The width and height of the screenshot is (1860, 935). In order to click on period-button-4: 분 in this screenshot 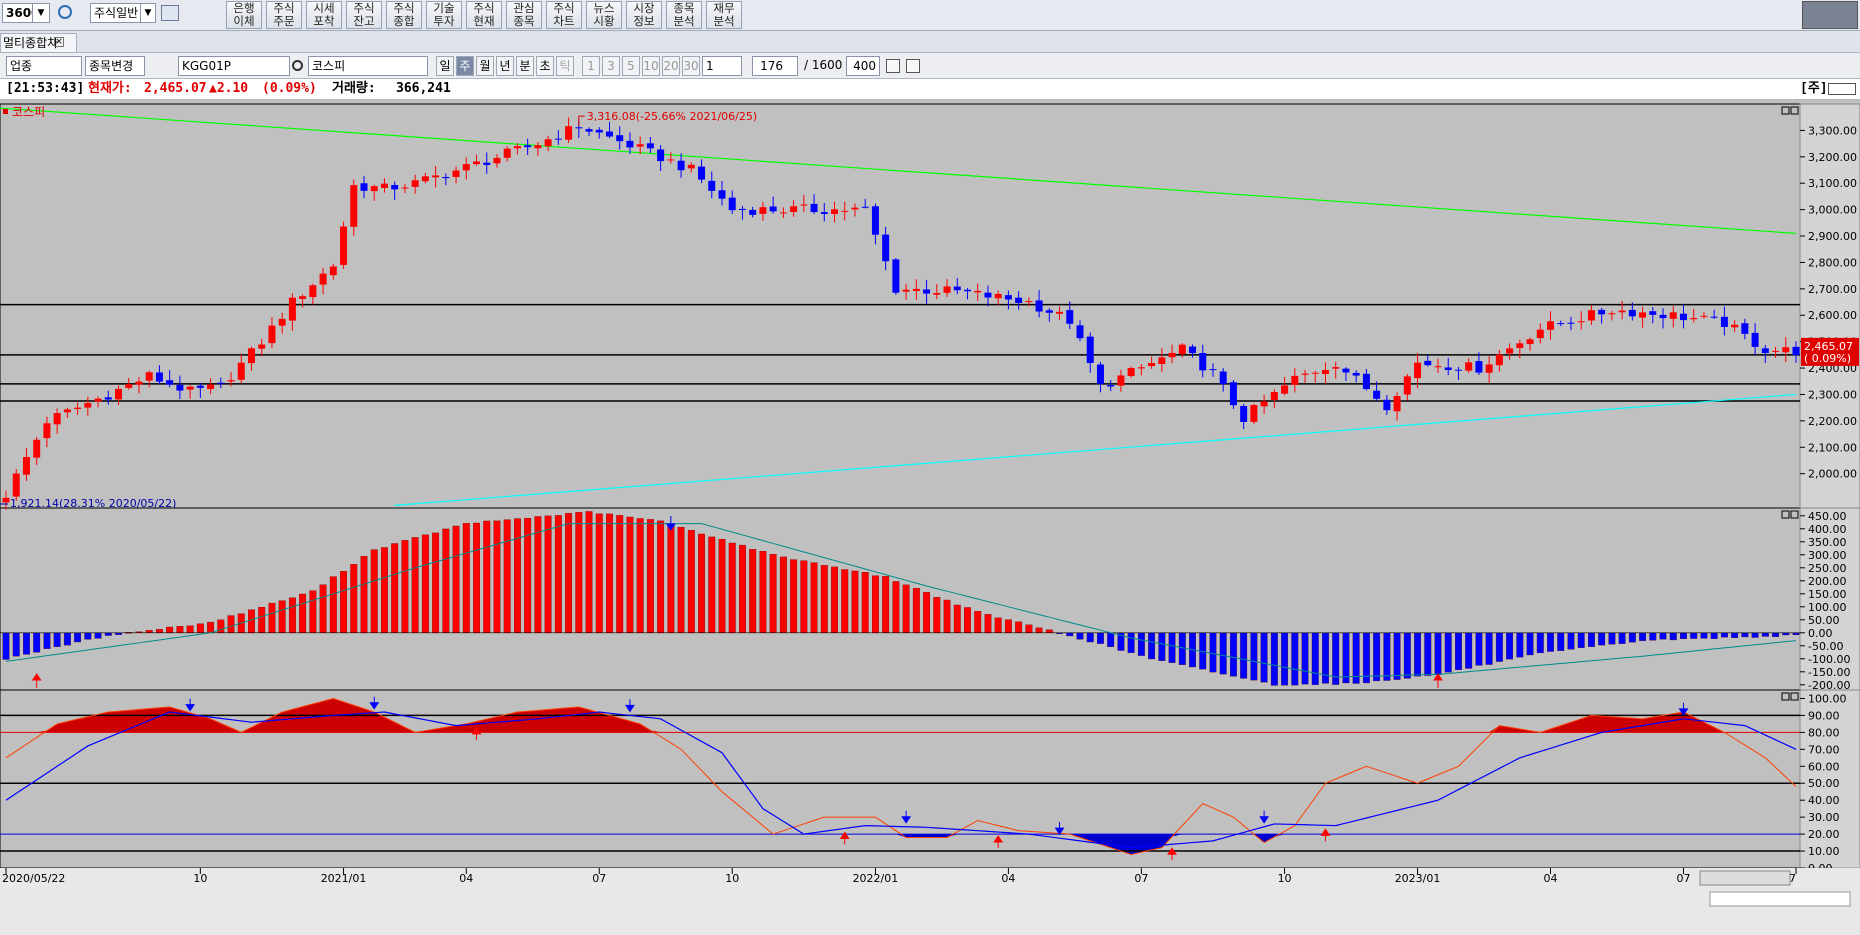, I will do `click(525, 66)`.